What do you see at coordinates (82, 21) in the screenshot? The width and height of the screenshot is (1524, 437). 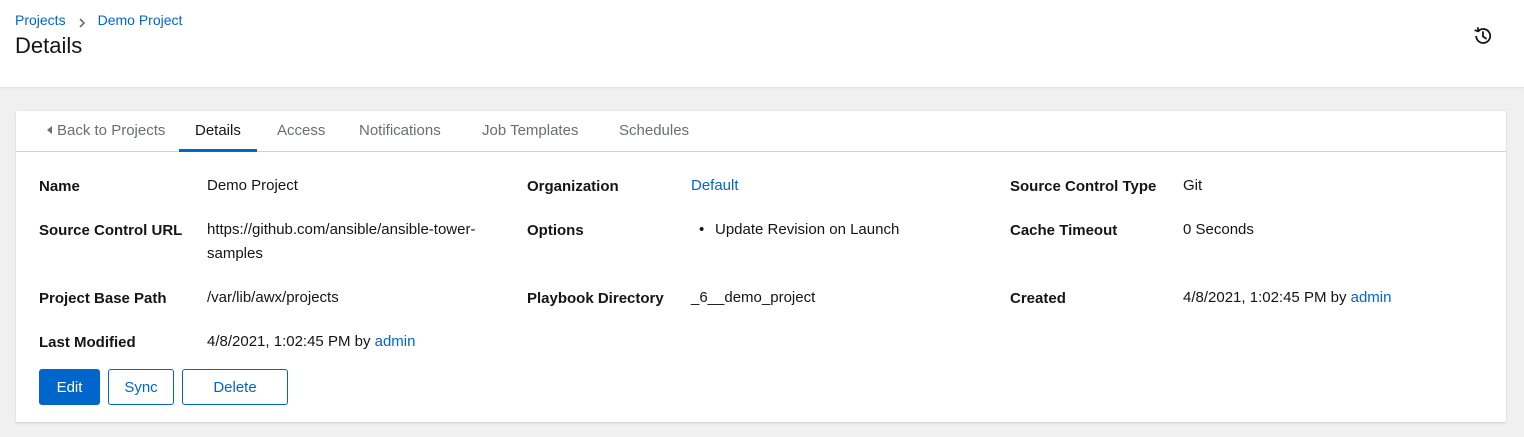 I see `chevron-right-icon` at bounding box center [82, 21].